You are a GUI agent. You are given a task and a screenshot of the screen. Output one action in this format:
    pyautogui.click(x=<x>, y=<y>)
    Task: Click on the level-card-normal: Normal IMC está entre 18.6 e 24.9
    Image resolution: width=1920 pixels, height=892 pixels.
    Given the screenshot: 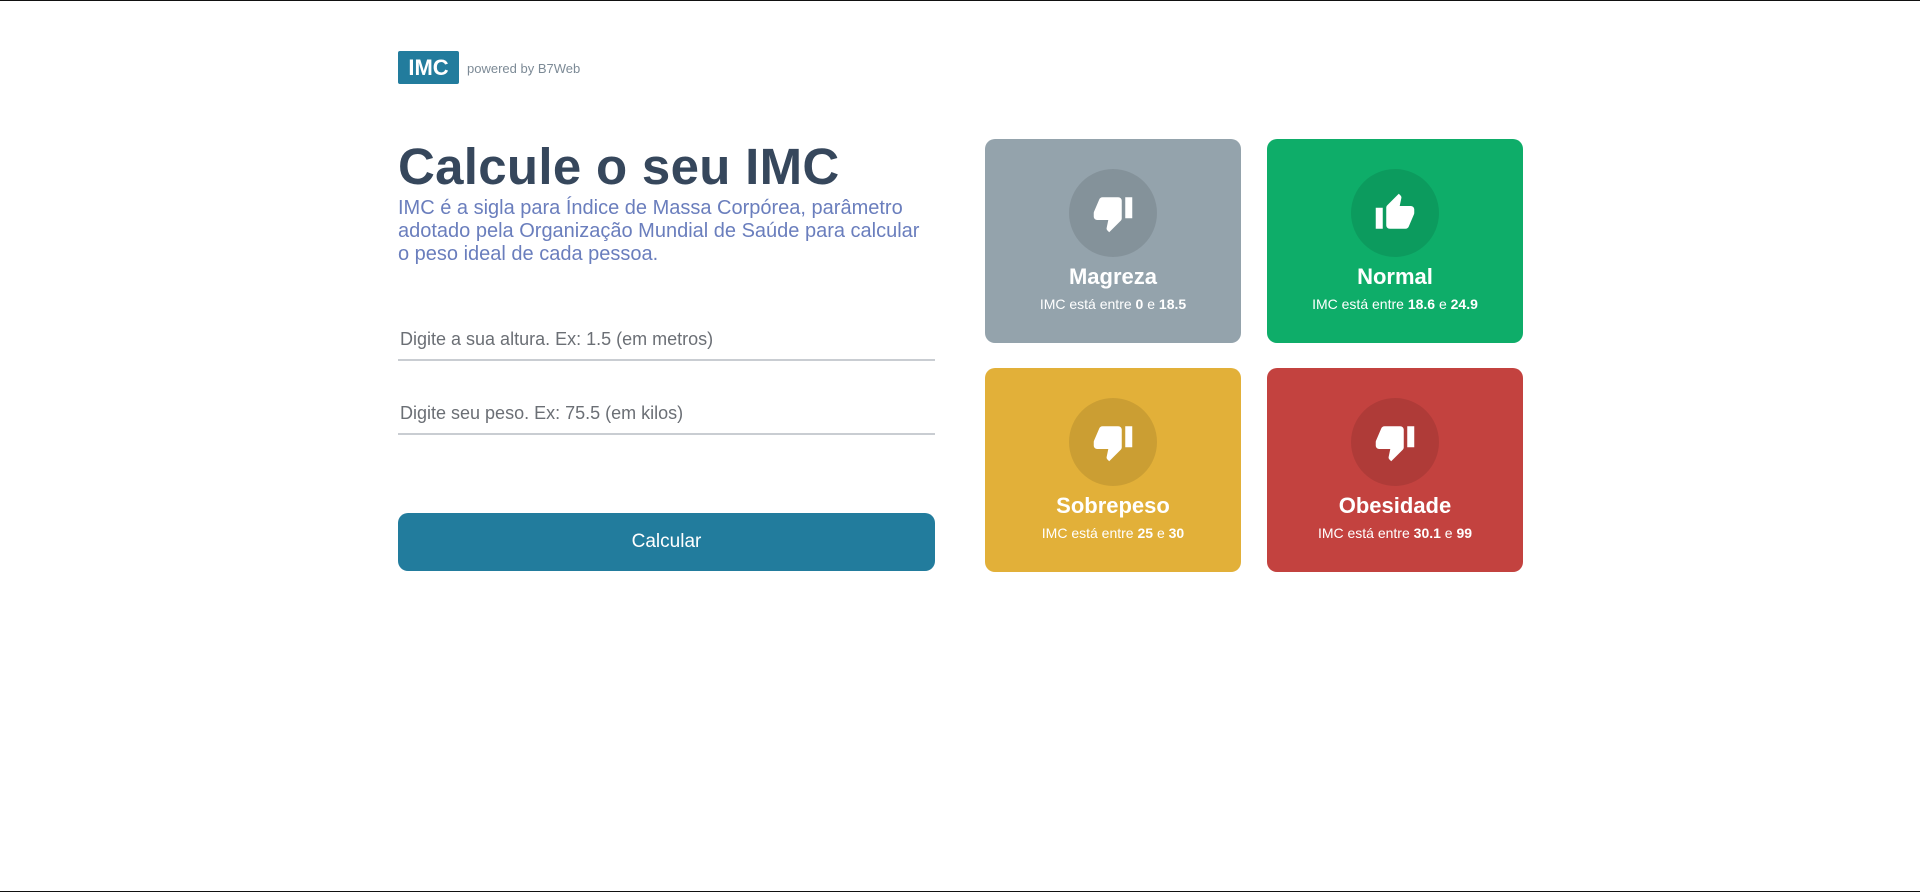 What is the action you would take?
    pyautogui.click(x=1395, y=241)
    